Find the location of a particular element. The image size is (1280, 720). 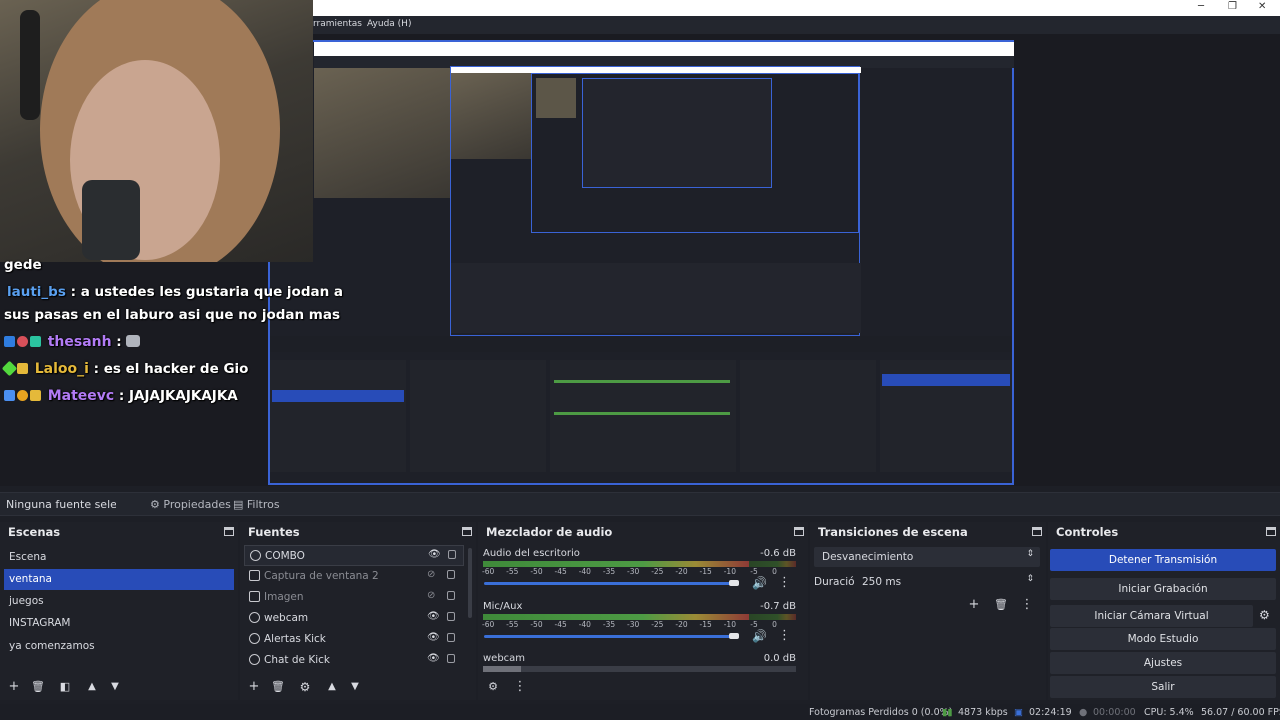

source-settings-icon: ⚙ is located at coordinates (305, 687).